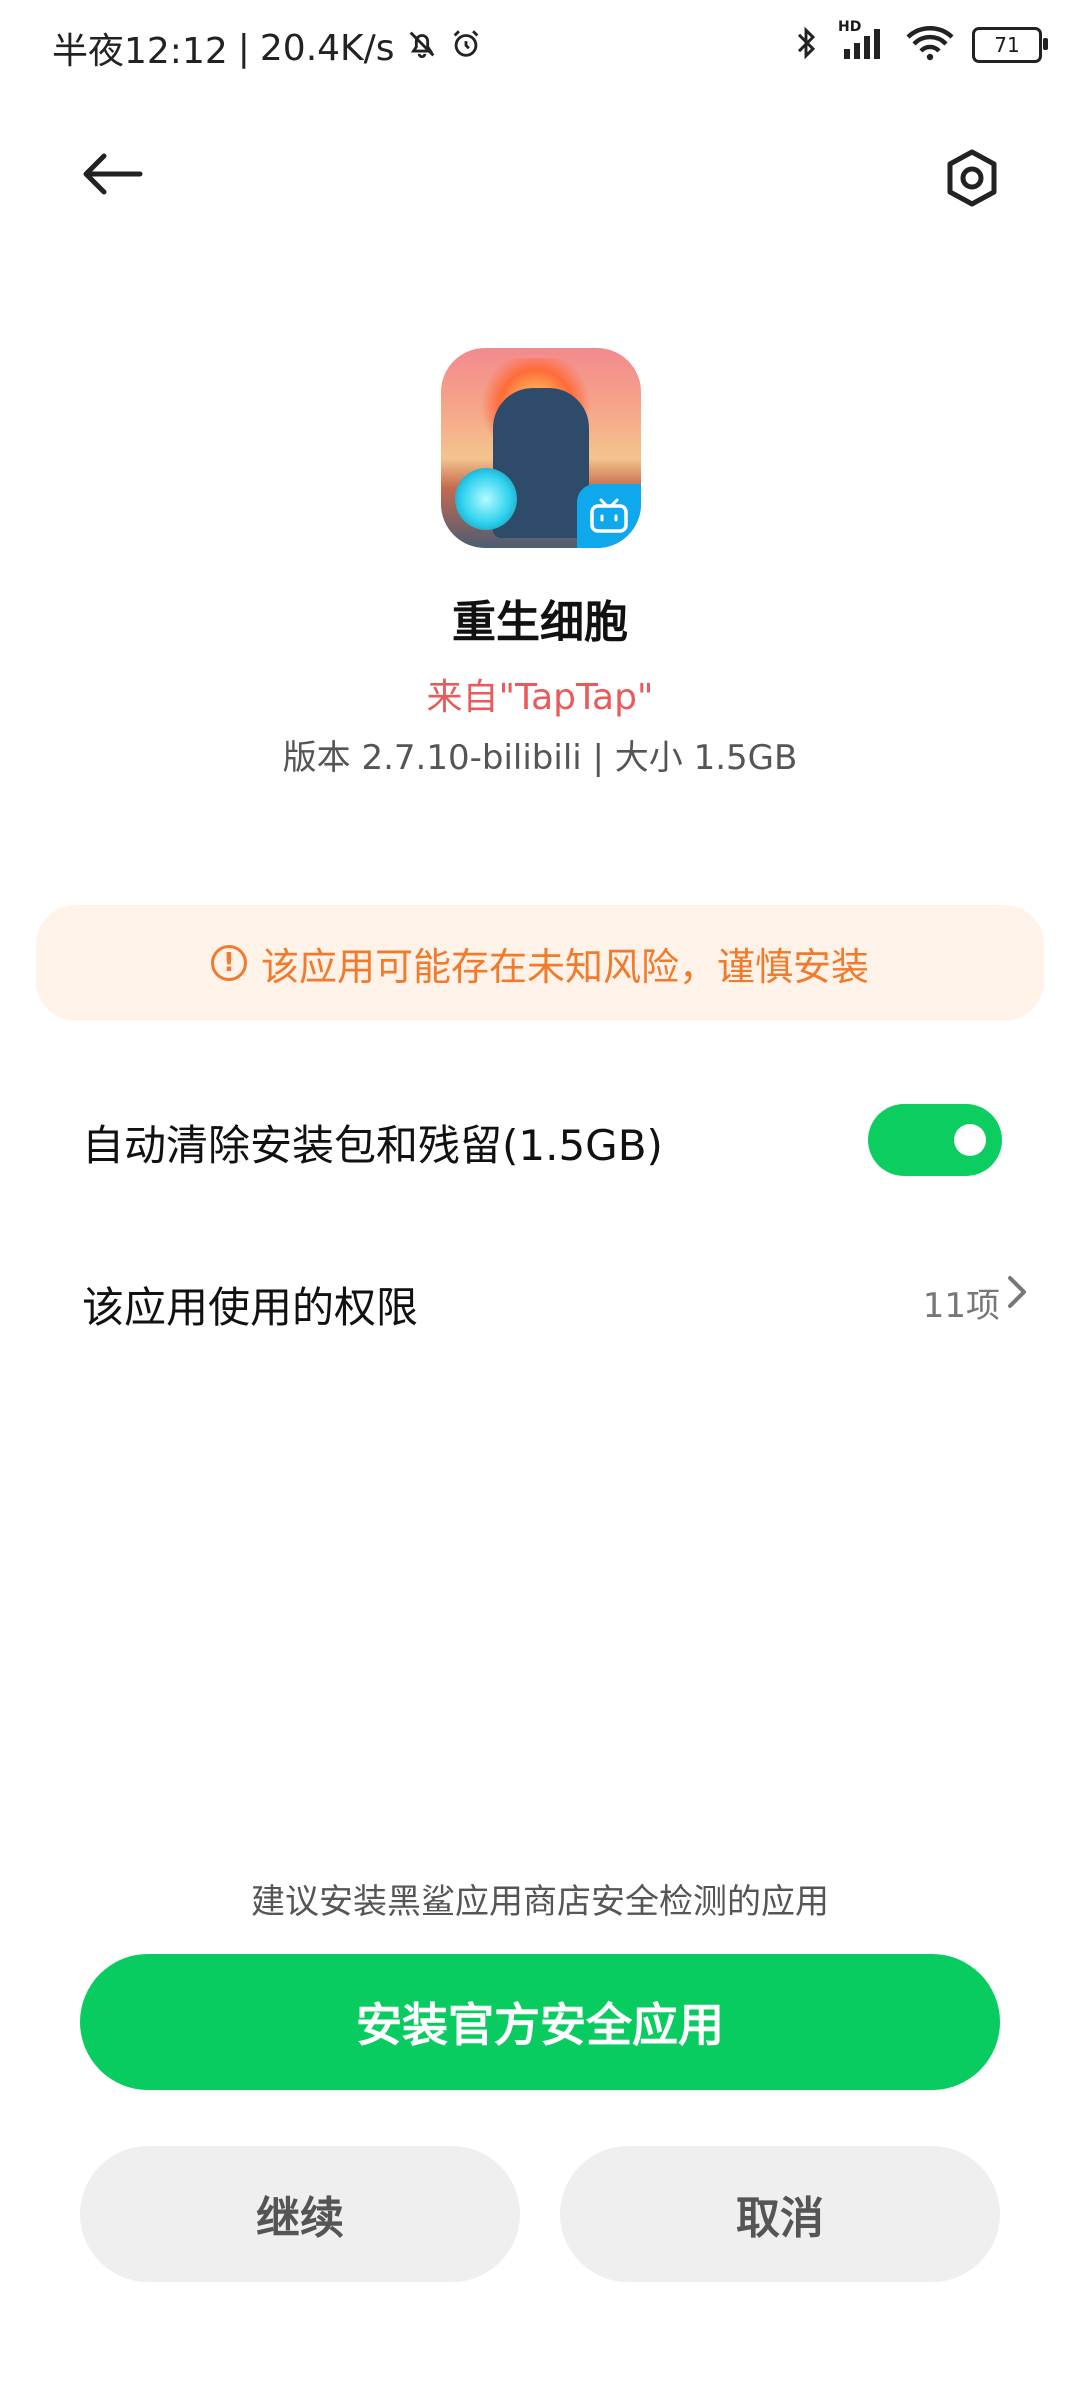 Image resolution: width=1080 pixels, height=2400 pixels. Describe the element at coordinates (541, 448) in the screenshot. I see `app-icon` at that location.